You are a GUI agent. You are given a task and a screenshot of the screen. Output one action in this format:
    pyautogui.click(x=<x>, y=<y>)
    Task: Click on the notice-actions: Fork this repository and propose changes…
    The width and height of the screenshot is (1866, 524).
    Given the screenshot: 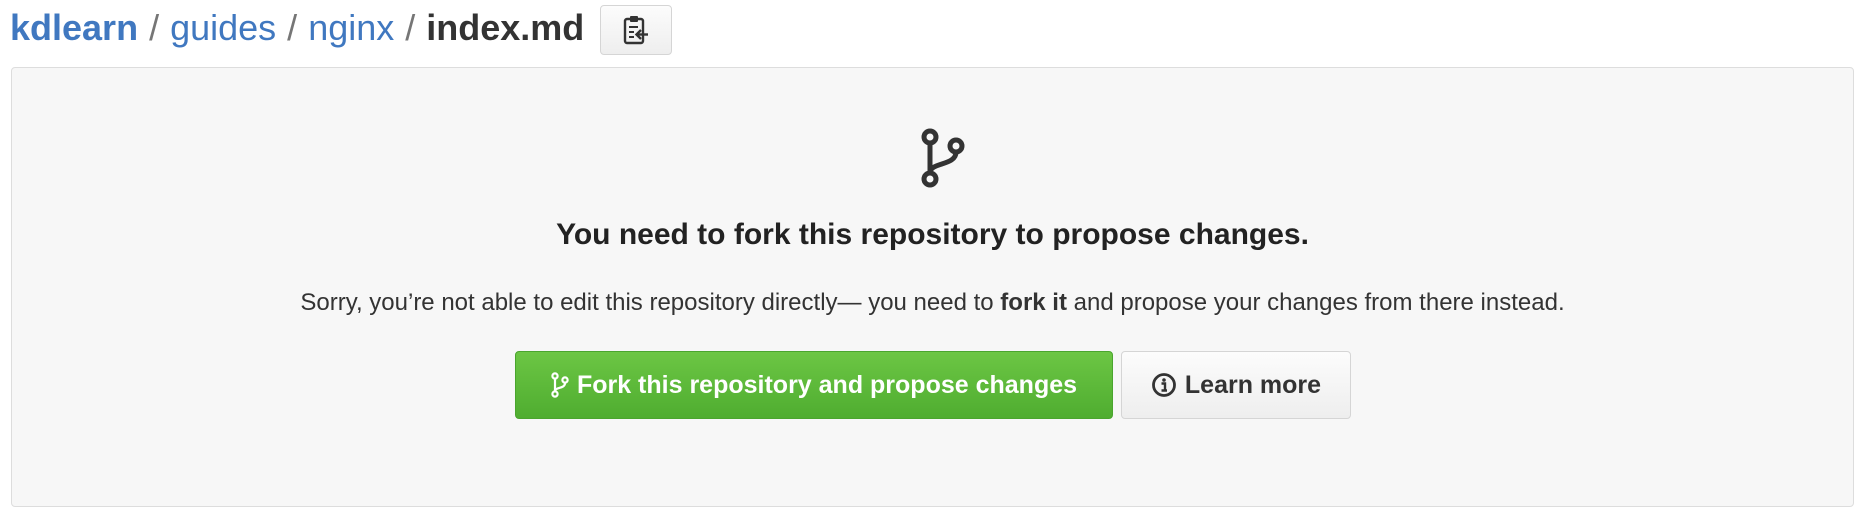 What is the action you would take?
    pyautogui.click(x=933, y=385)
    